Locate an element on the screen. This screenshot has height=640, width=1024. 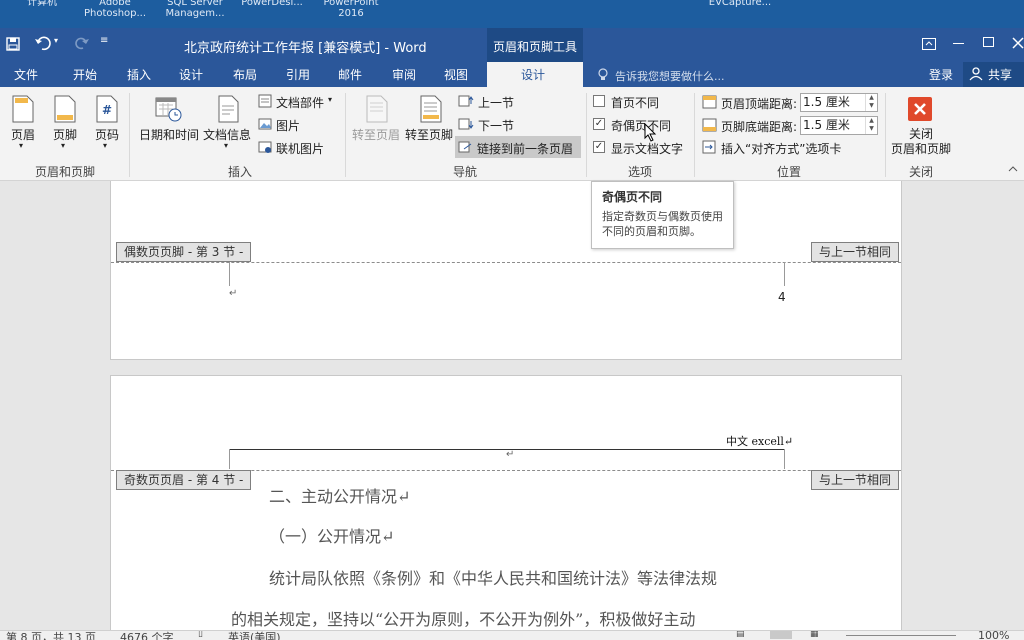
context-tab-group: 页眉和页脚工具 is located at coordinates (535, 45).